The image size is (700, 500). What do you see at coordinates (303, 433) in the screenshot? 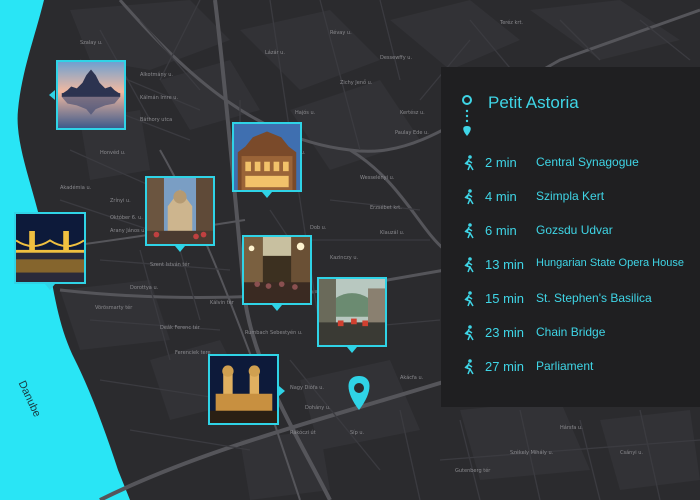
I see `street-label: Rákóczi út` at bounding box center [303, 433].